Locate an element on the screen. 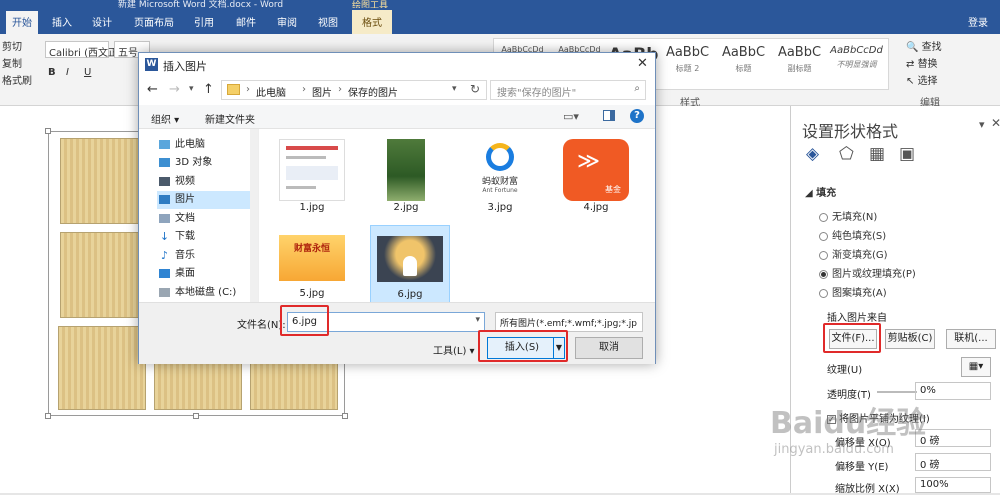 This screenshot has height=495, width=1000. file-item-selected: 6.jpg is located at coordinates (410, 264).